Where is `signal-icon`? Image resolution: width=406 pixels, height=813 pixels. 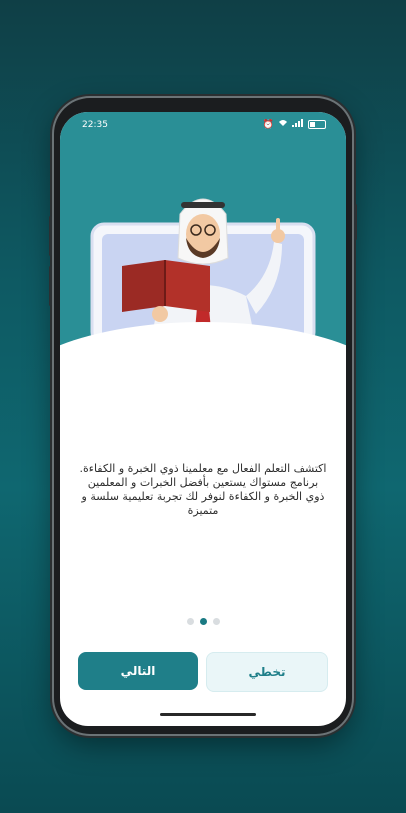
signal-icon is located at coordinates (298, 124).